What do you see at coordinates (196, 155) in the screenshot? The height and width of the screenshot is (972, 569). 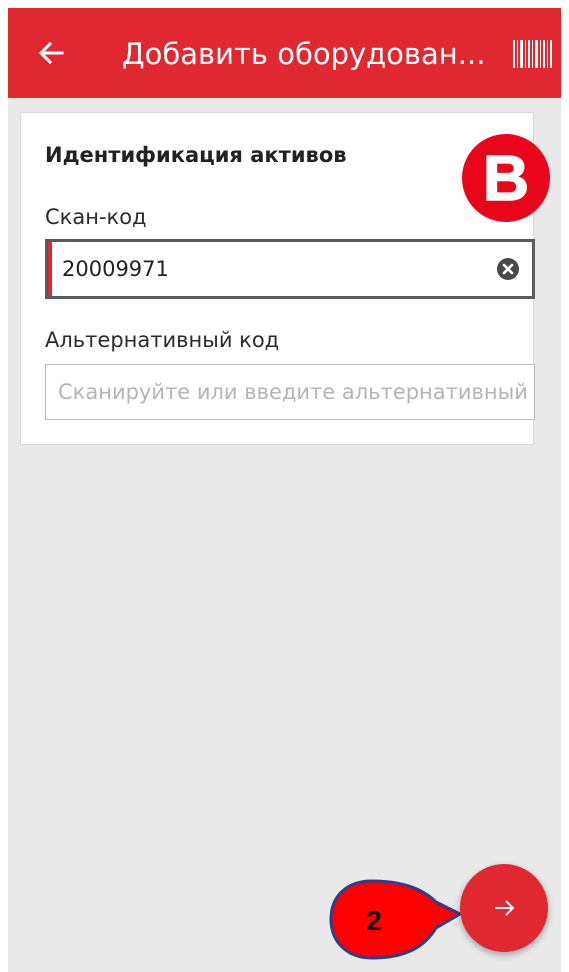 I see `section-title: Идентификация активов` at bounding box center [196, 155].